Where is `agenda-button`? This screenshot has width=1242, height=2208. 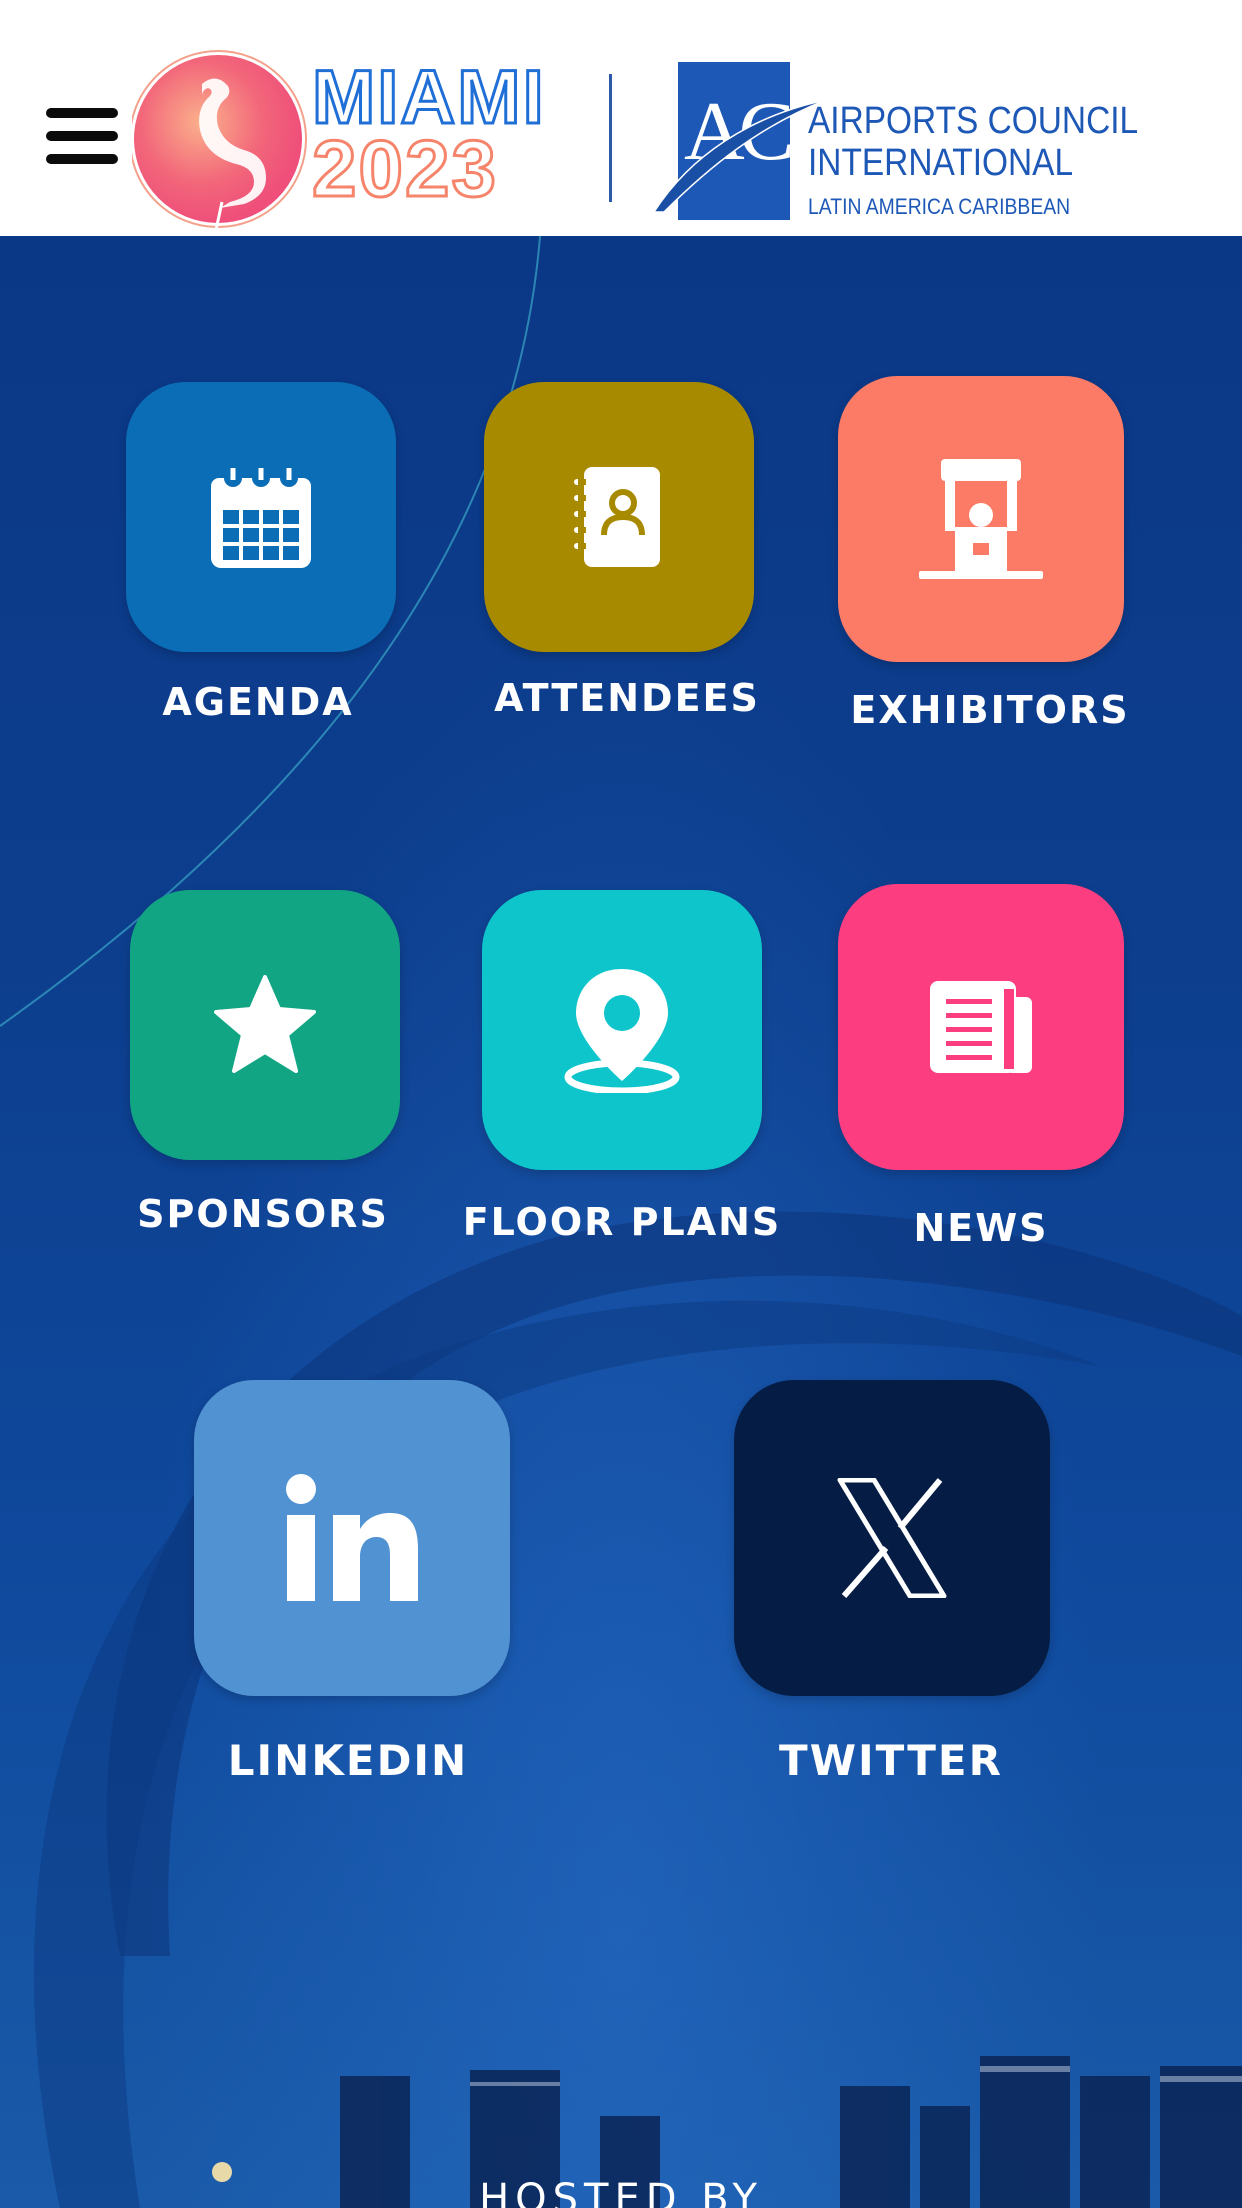
agenda-button is located at coordinates (261, 517).